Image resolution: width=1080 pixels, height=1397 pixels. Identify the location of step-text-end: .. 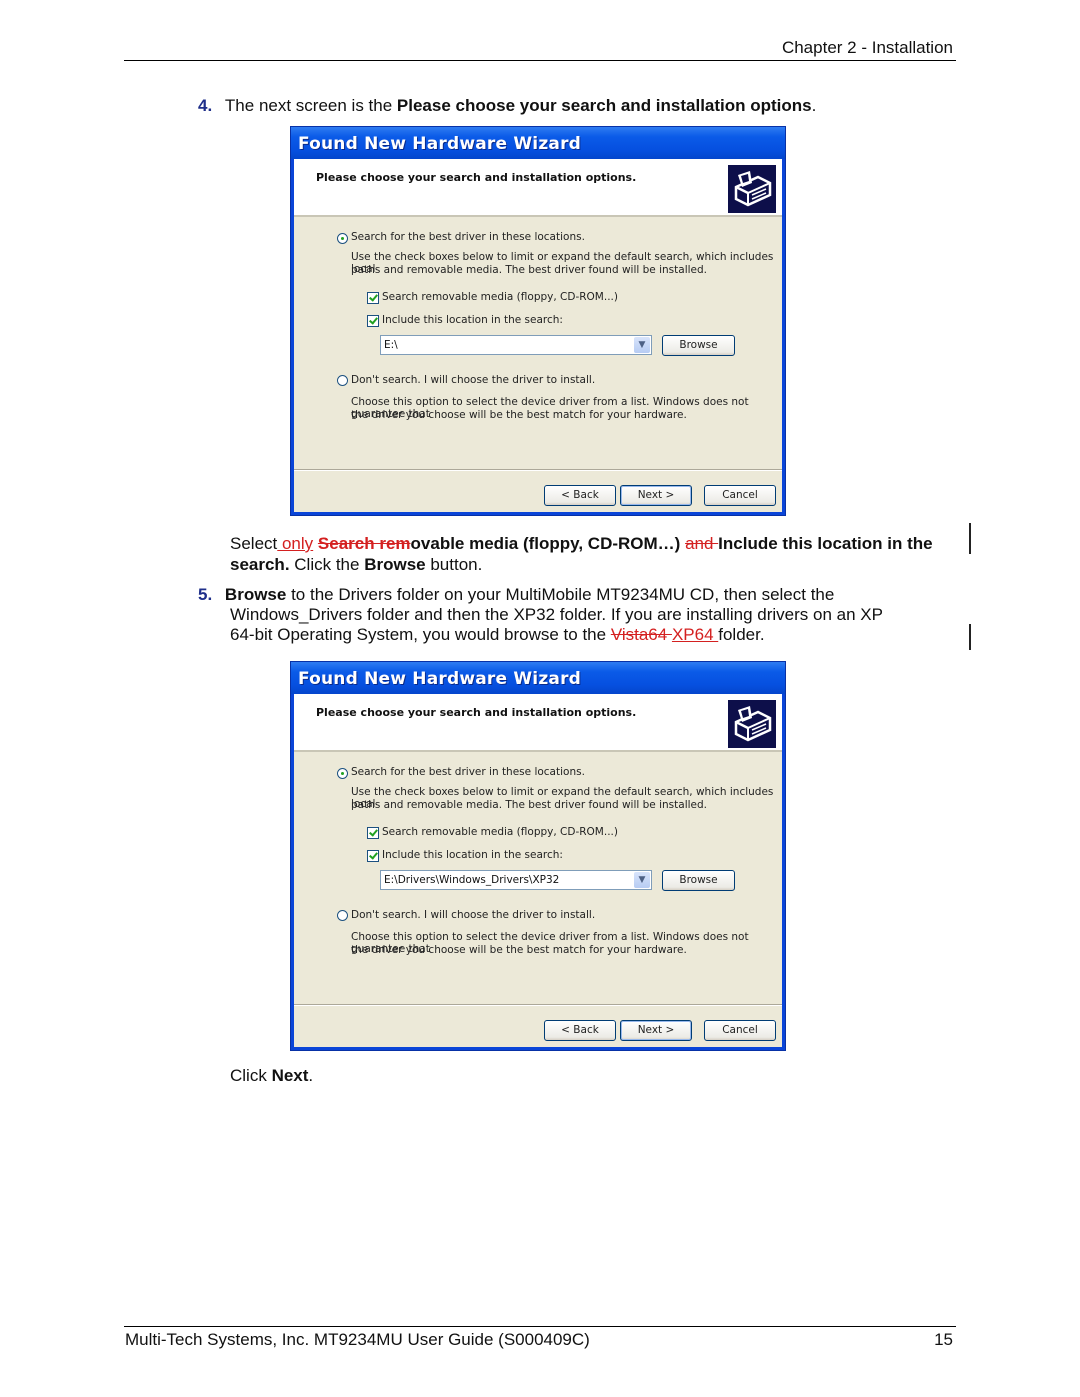
(814, 105).